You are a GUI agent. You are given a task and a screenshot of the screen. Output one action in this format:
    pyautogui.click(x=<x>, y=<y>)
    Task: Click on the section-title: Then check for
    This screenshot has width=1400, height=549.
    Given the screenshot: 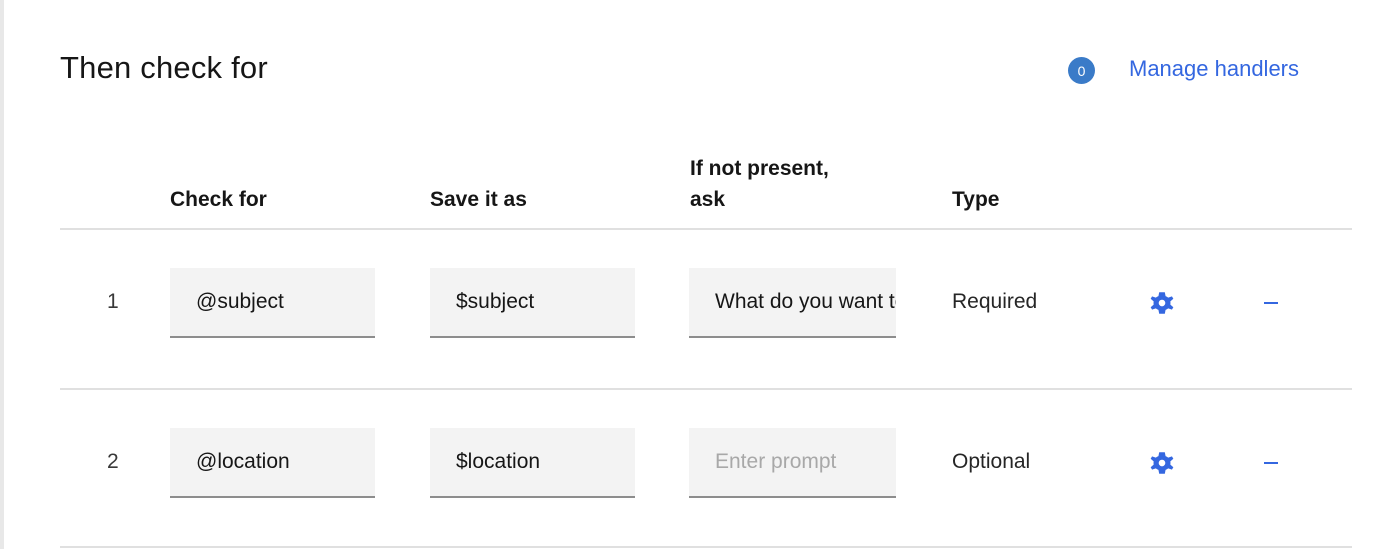 What is the action you would take?
    pyautogui.click(x=164, y=67)
    